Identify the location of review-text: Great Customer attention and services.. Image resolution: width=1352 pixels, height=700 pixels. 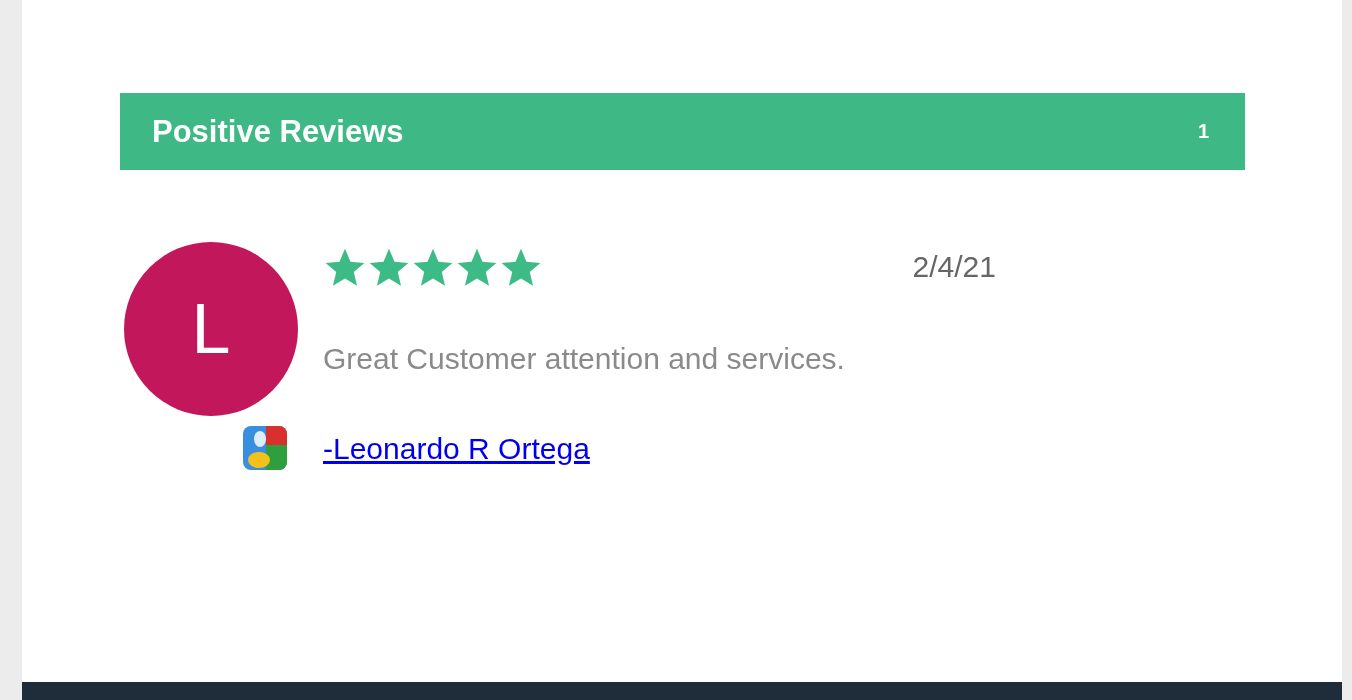
(584, 359).